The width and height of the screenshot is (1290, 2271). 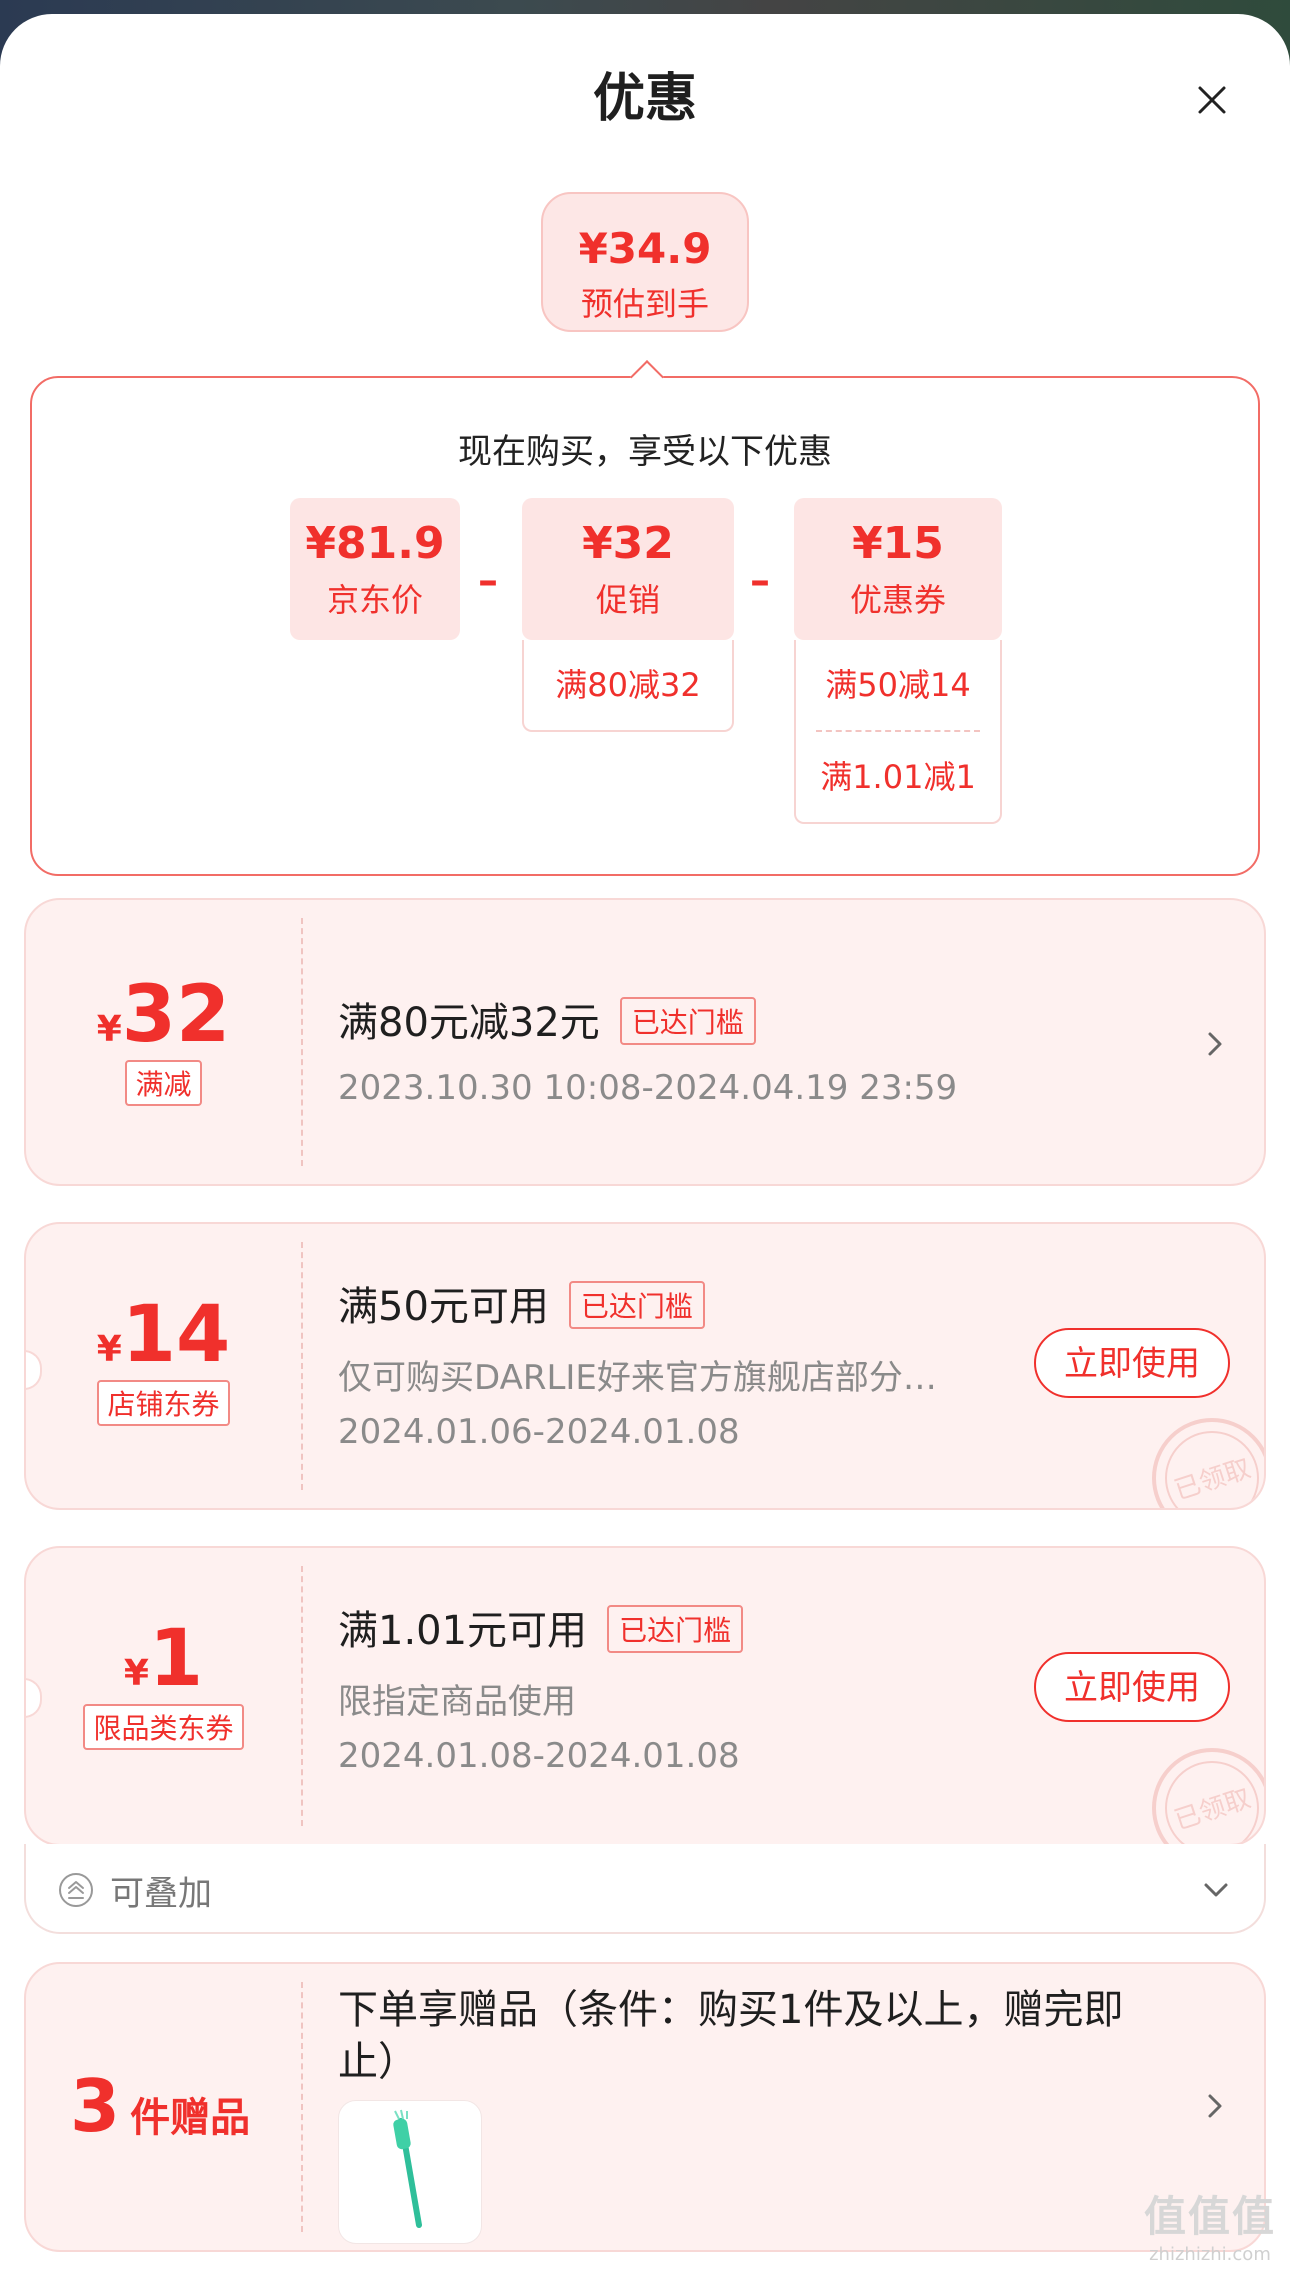 What do you see at coordinates (898, 543) in the screenshot?
I see `coupon-total-value: ¥15` at bounding box center [898, 543].